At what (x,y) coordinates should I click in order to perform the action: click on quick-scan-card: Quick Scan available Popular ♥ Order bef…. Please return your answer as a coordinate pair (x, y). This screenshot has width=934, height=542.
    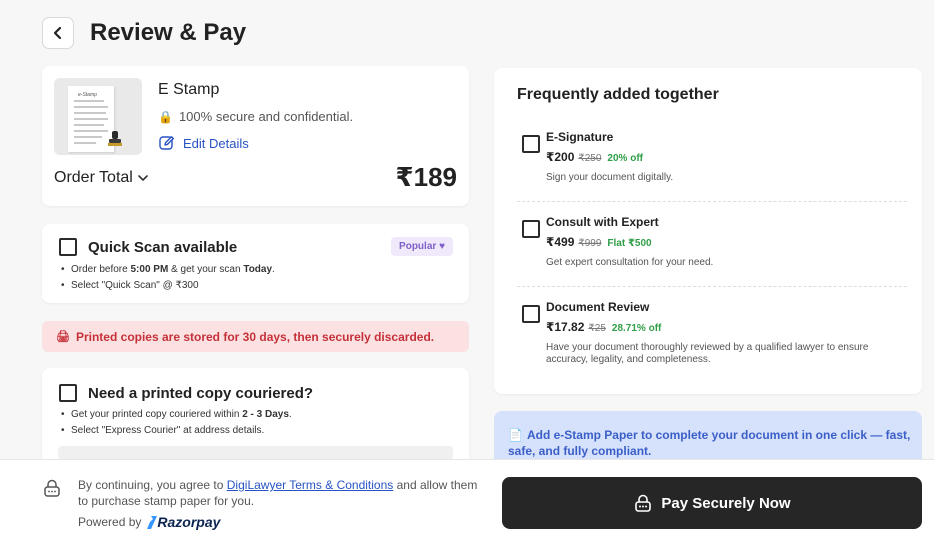
    Looking at the image, I should click on (255, 263).